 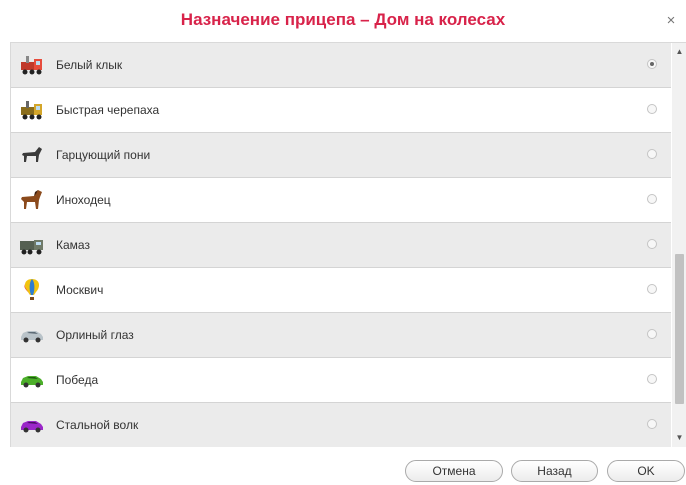 What do you see at coordinates (31, 199) in the screenshot?
I see `horse-icon` at bounding box center [31, 199].